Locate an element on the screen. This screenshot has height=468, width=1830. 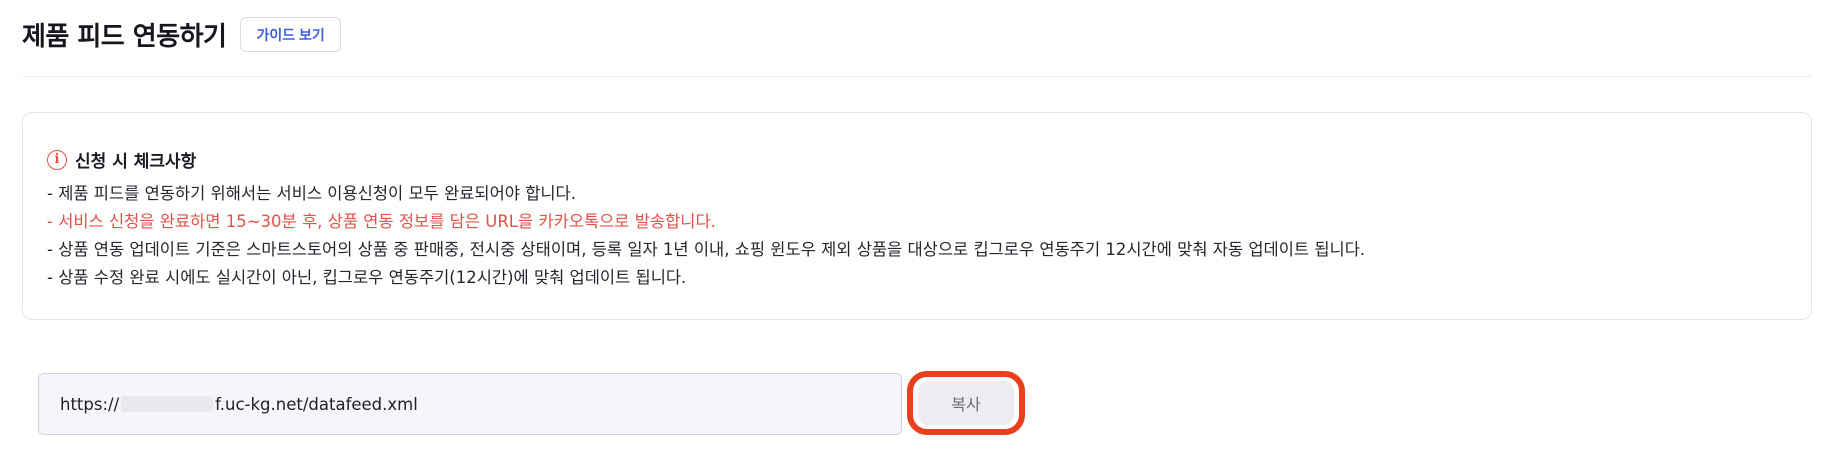
notice-header: i 신청 시 체크사항 is located at coordinates (121, 159).